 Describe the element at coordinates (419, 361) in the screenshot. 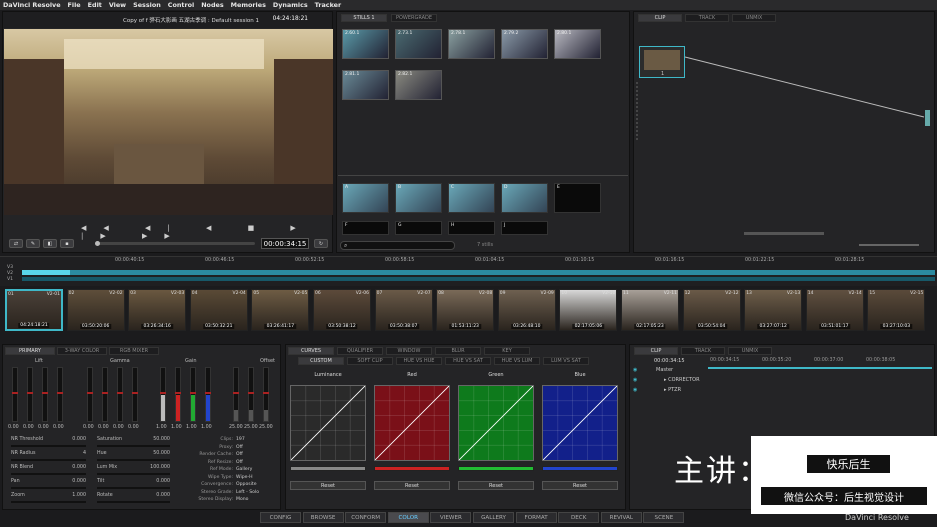

I see `curve-subtab: HUE VS HUE` at that location.